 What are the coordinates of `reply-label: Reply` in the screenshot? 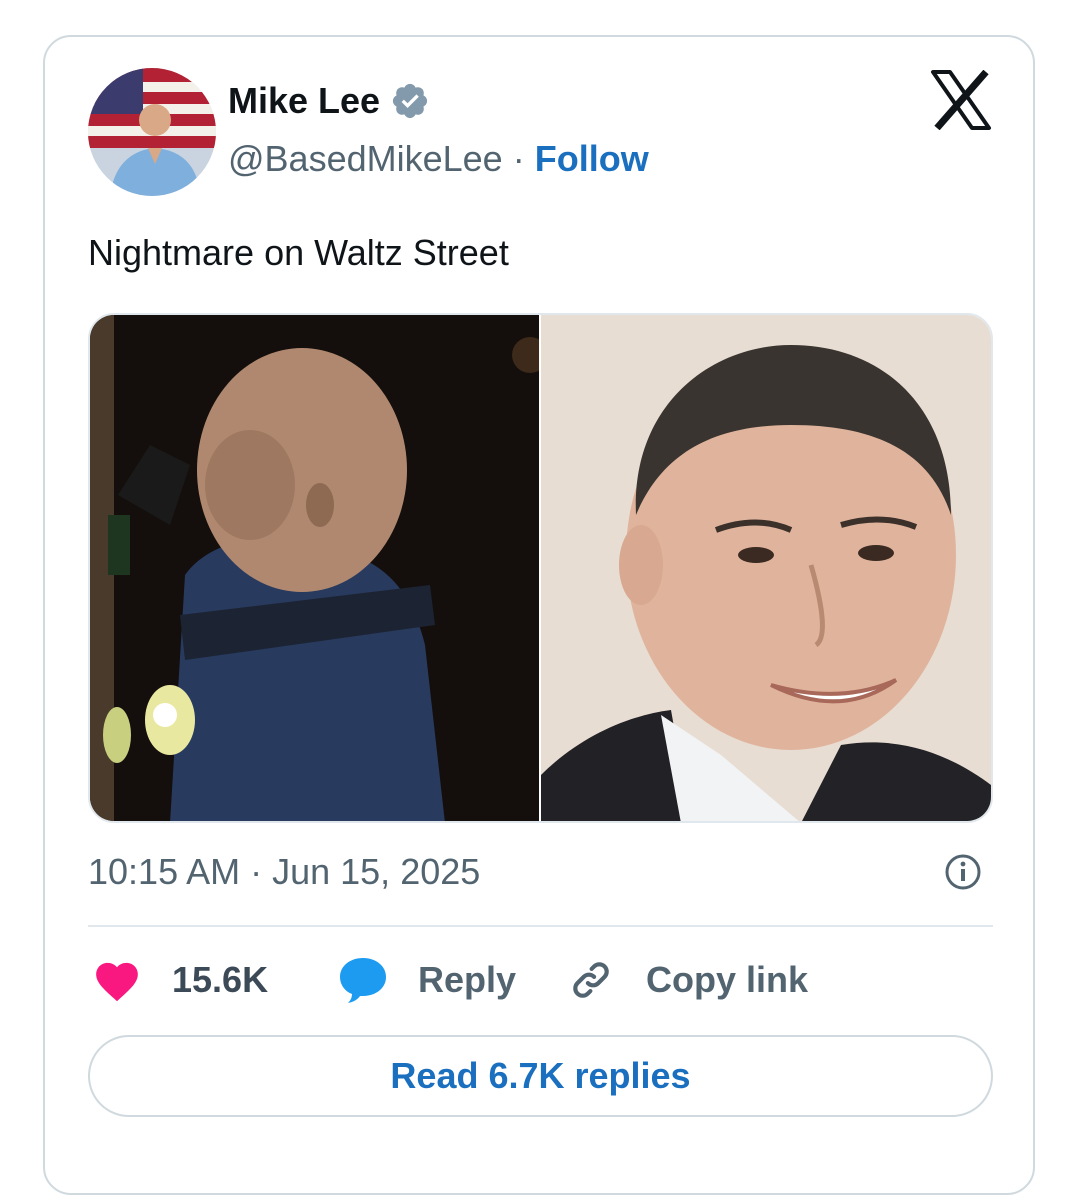 It's located at (467, 979).